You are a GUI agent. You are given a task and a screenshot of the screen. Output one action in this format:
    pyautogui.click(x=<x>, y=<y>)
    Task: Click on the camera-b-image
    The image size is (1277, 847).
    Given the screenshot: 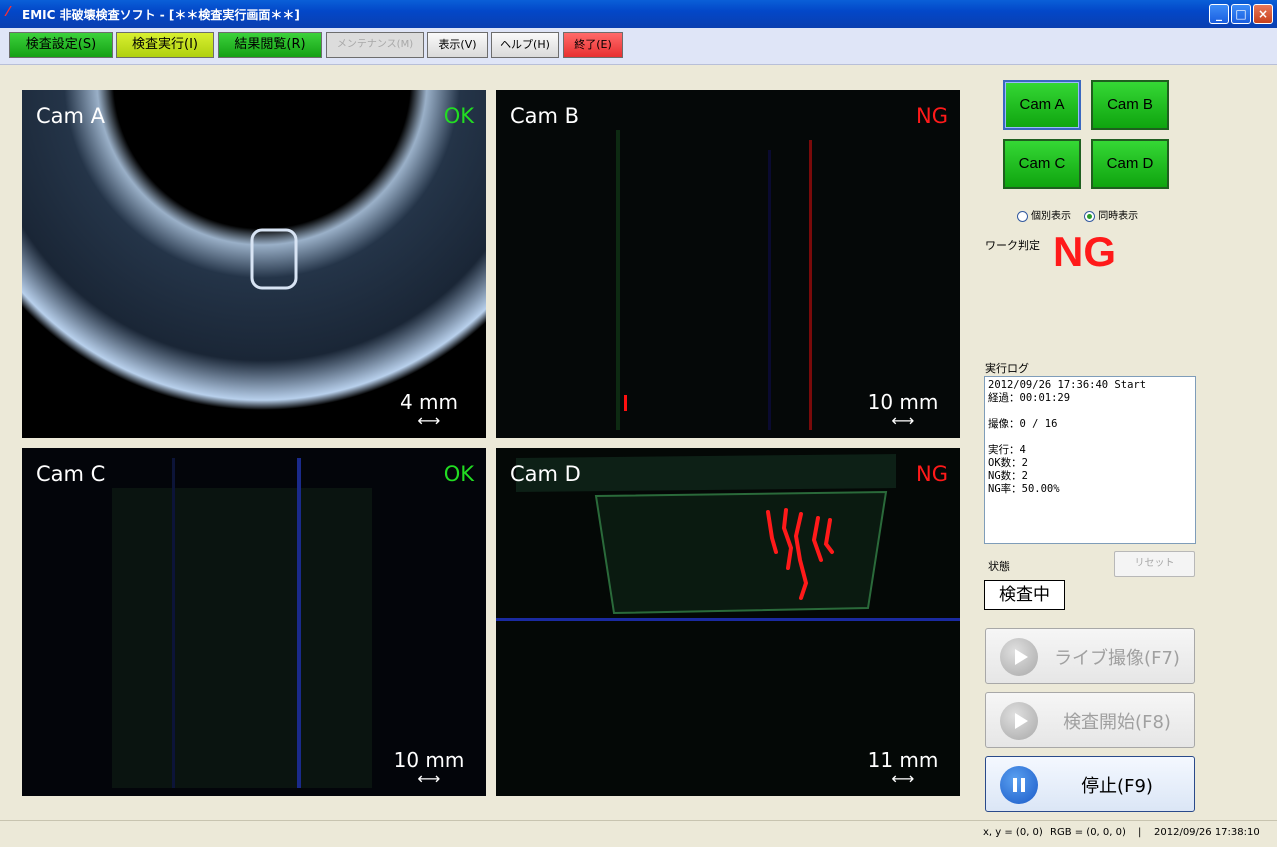 What is the action you would take?
    pyautogui.click(x=728, y=264)
    